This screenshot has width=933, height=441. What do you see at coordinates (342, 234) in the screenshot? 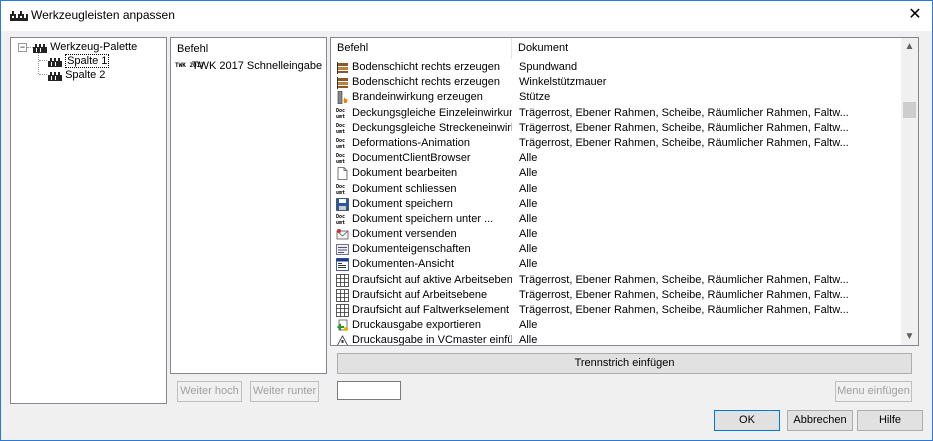
I see `mail-icon` at bounding box center [342, 234].